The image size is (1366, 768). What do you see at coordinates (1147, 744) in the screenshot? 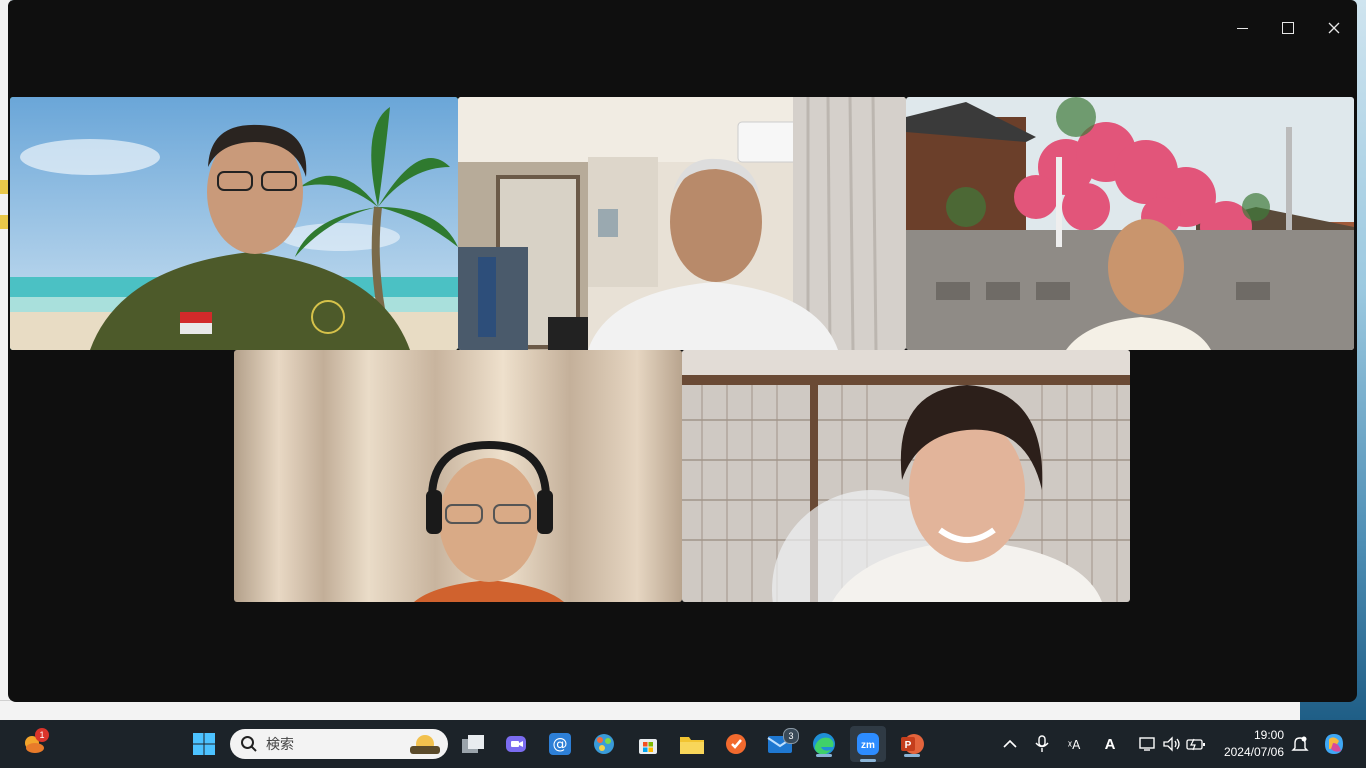
I see `network-icon` at bounding box center [1147, 744].